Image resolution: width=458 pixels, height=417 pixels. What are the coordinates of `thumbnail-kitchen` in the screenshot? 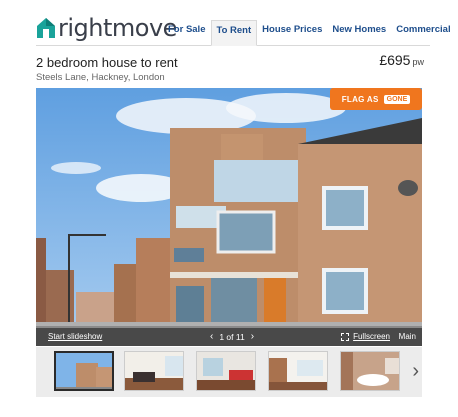 It's located at (226, 371).